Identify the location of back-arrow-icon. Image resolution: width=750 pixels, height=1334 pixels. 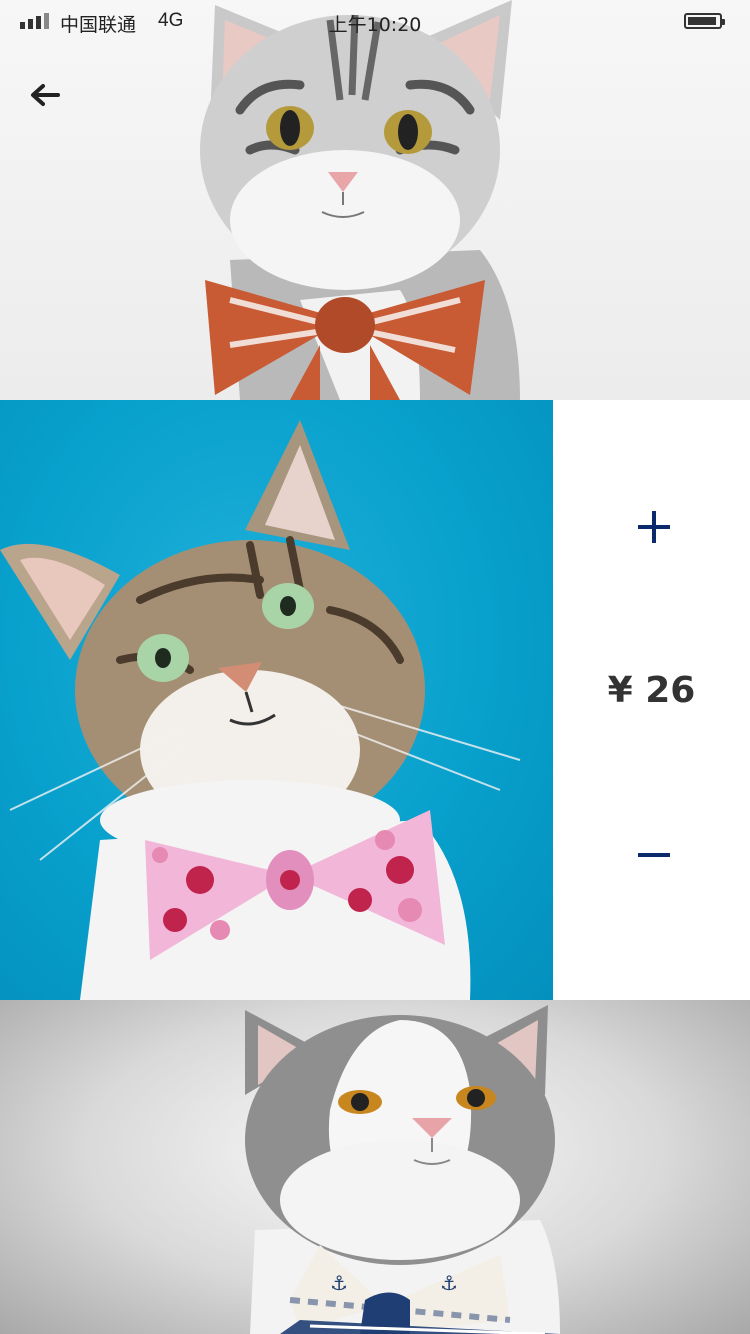
(45, 95).